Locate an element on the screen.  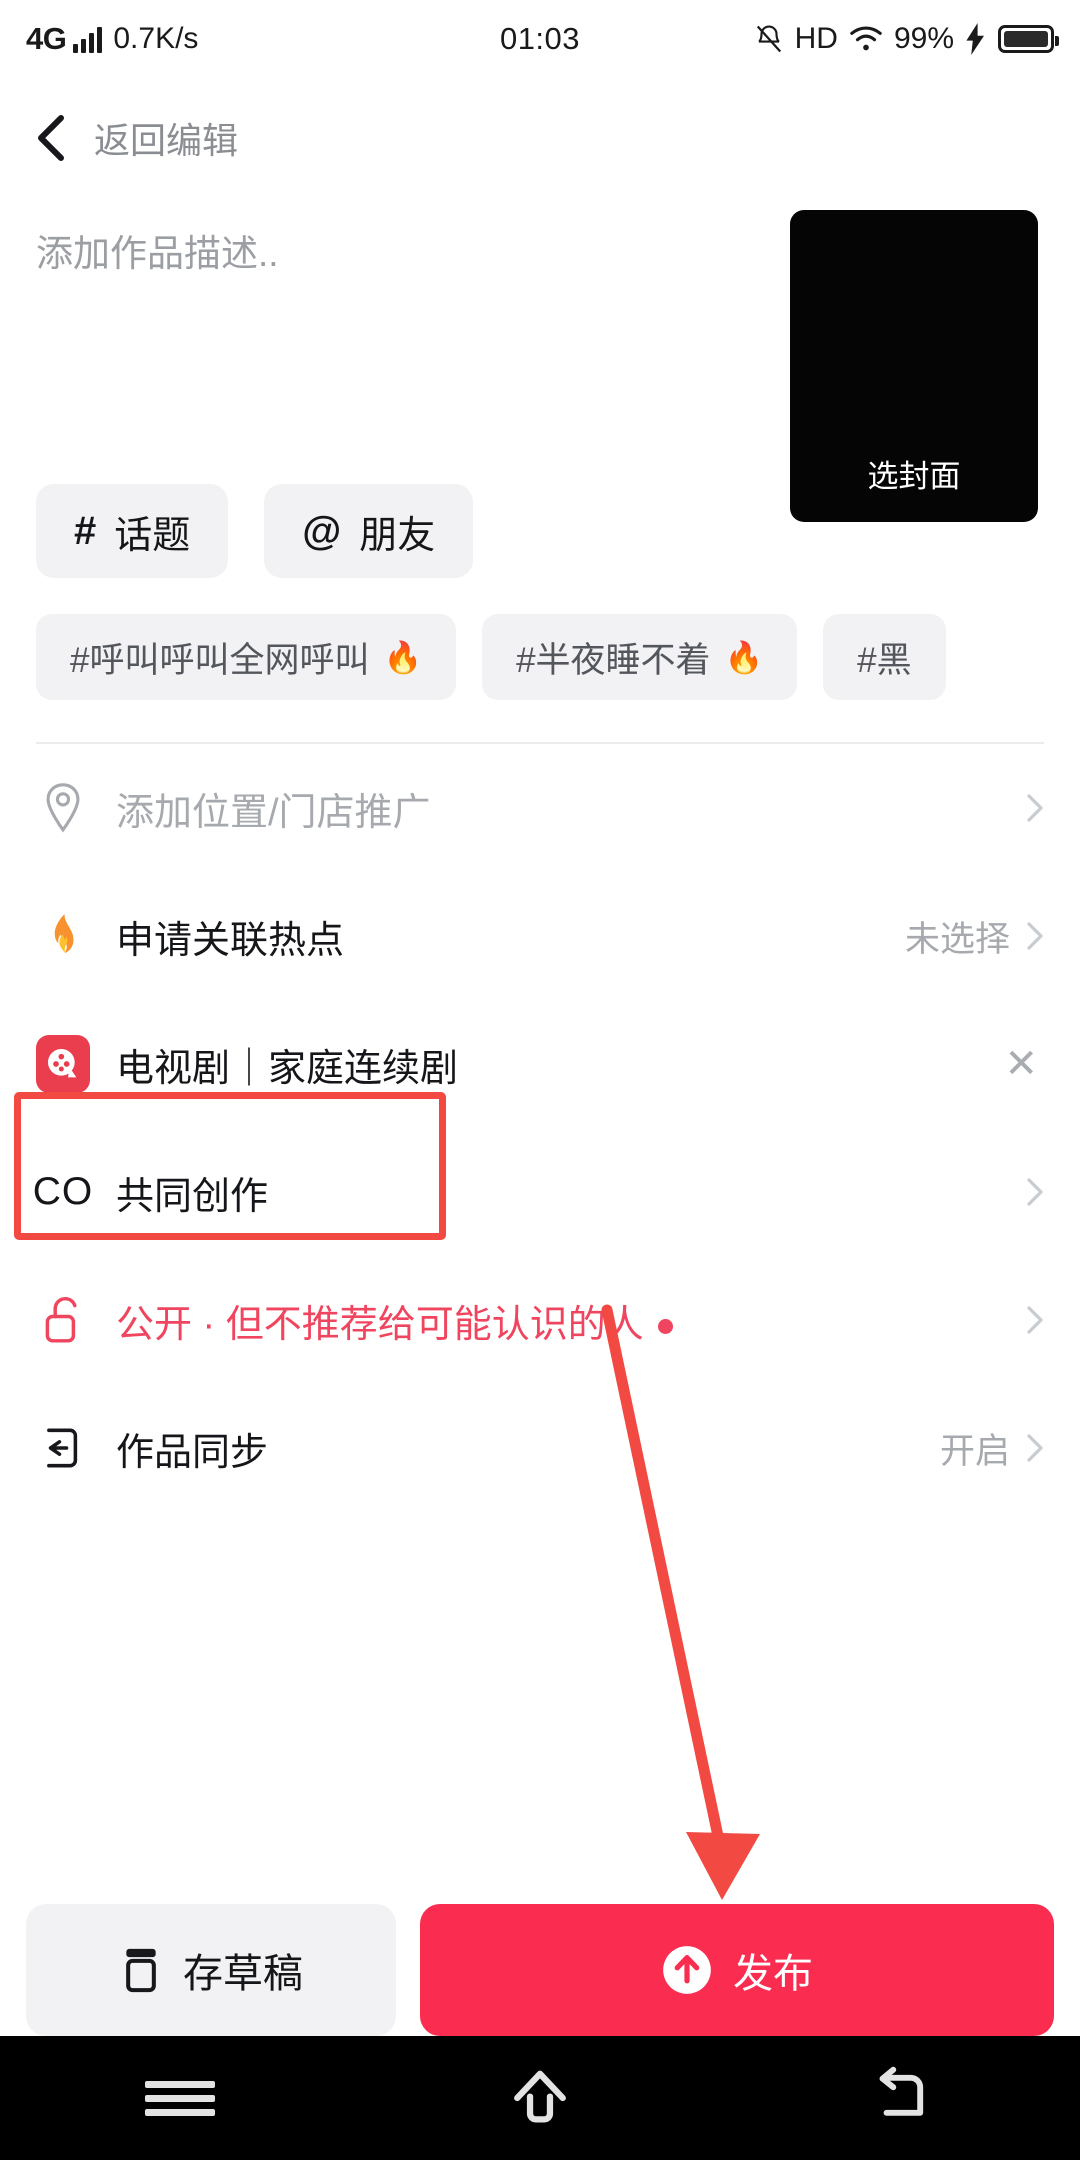
android-back-button is located at coordinates (900, 2098).